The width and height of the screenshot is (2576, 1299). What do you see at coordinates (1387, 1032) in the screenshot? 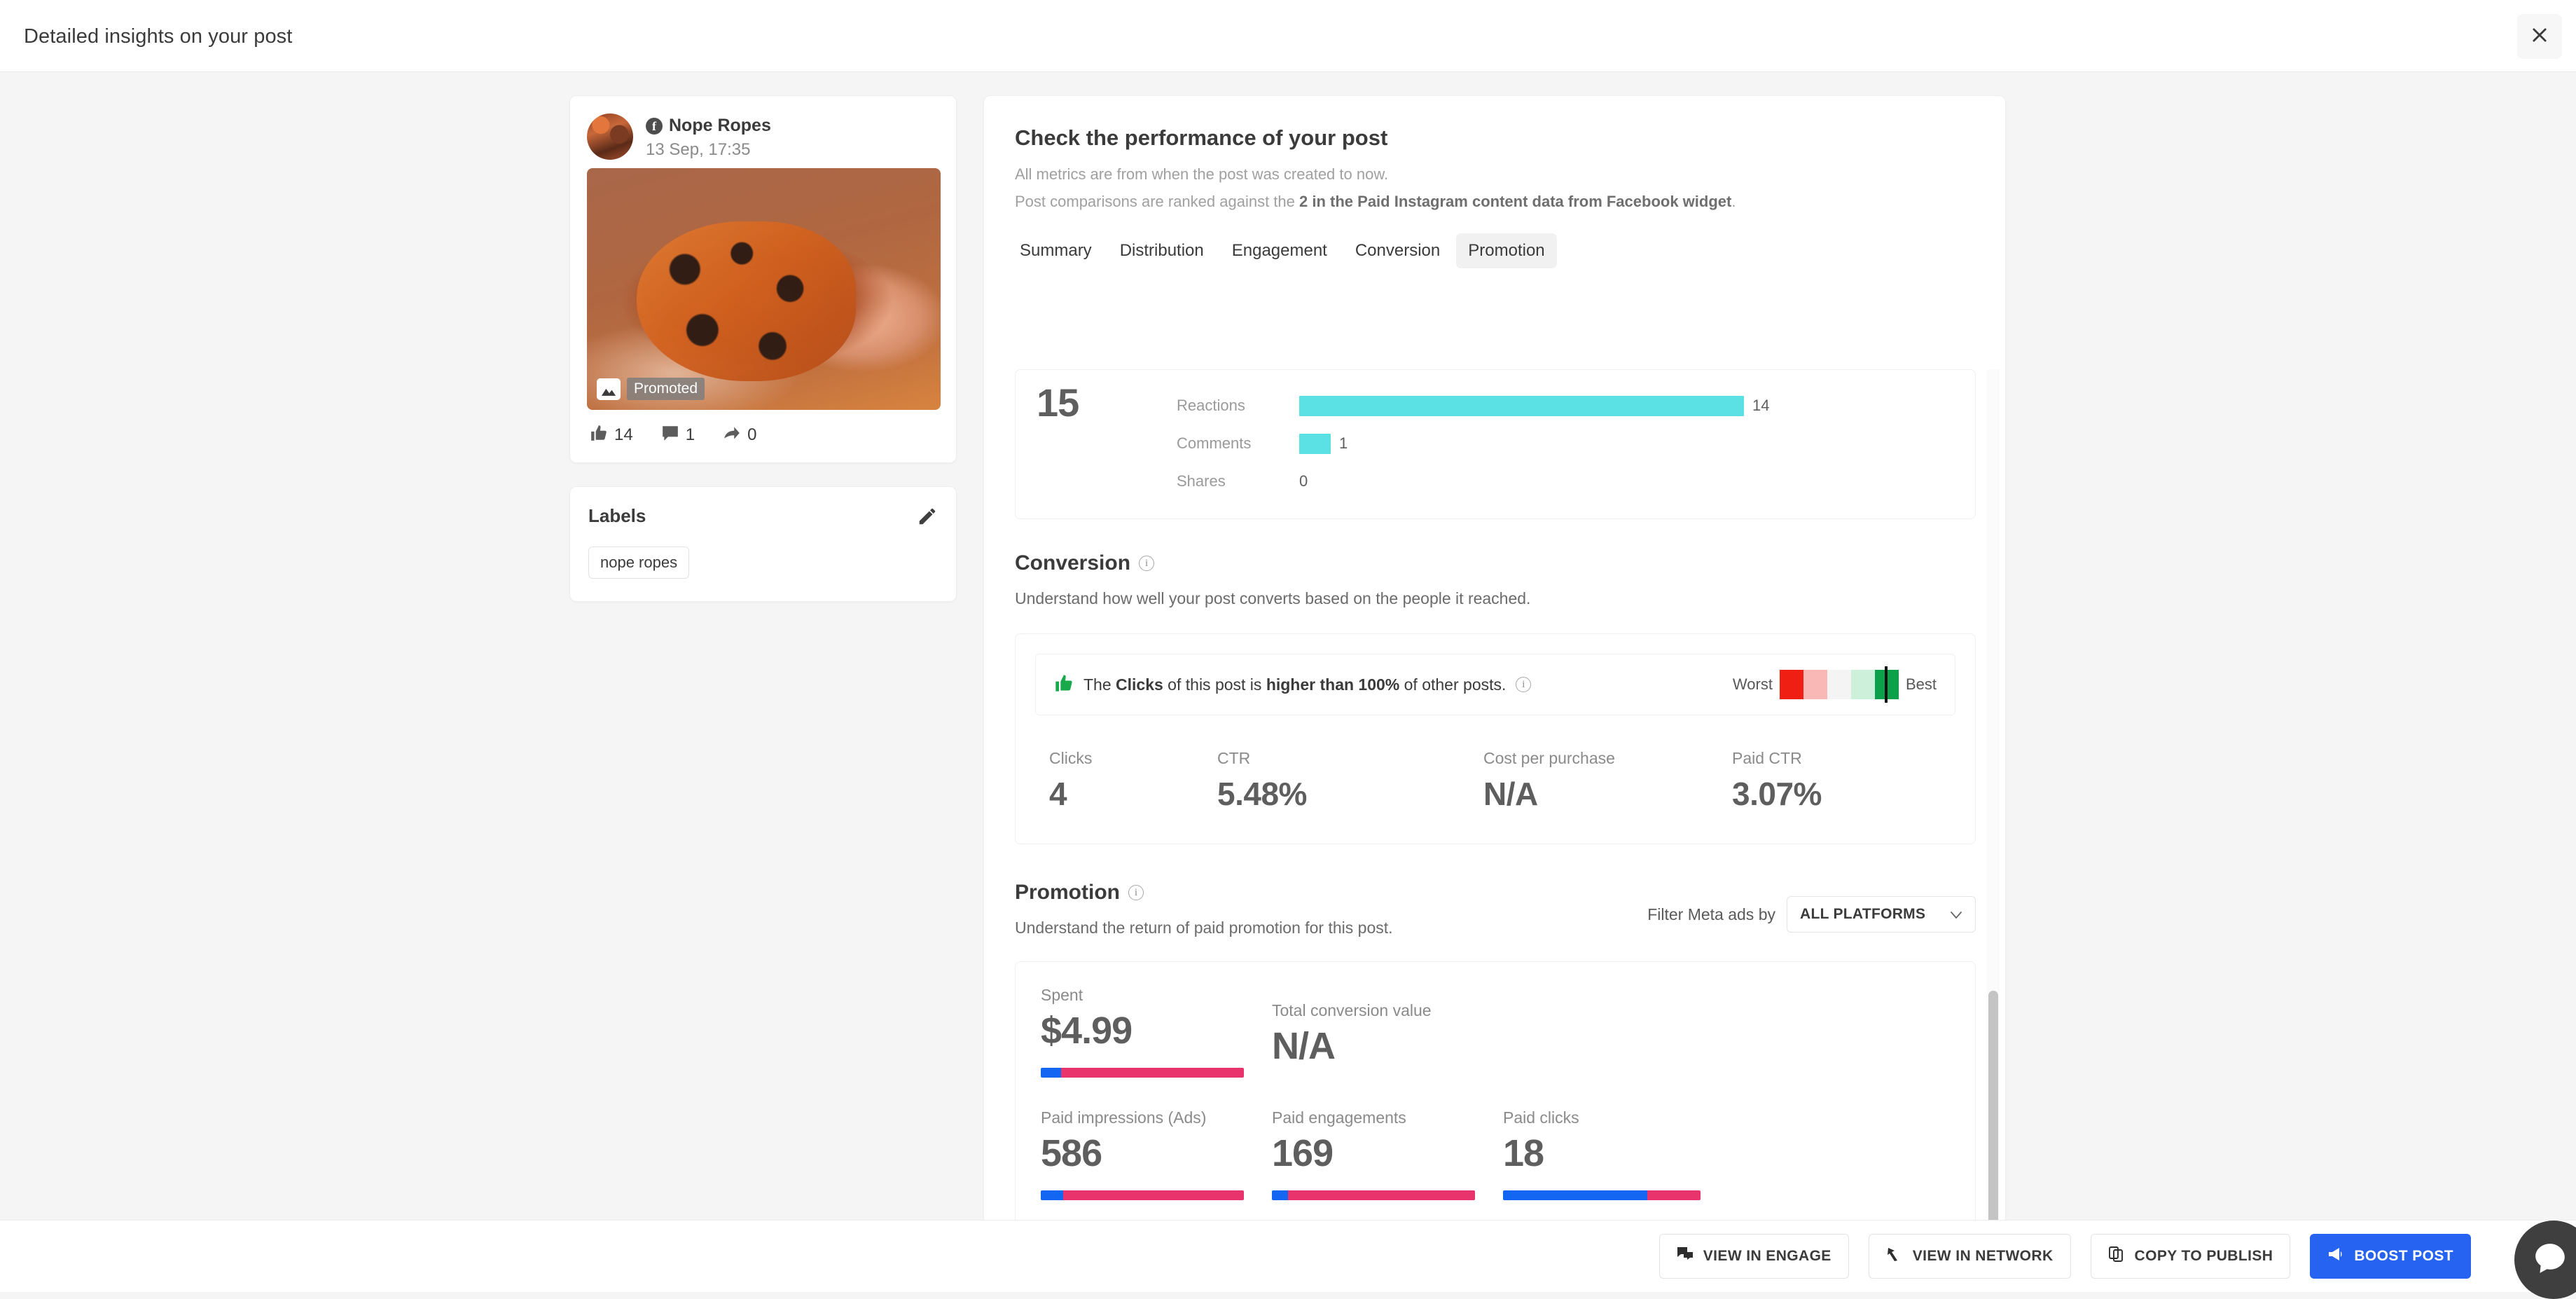
I see `promo-metric-total-conversion-value: Total conversion value N/A` at bounding box center [1387, 1032].